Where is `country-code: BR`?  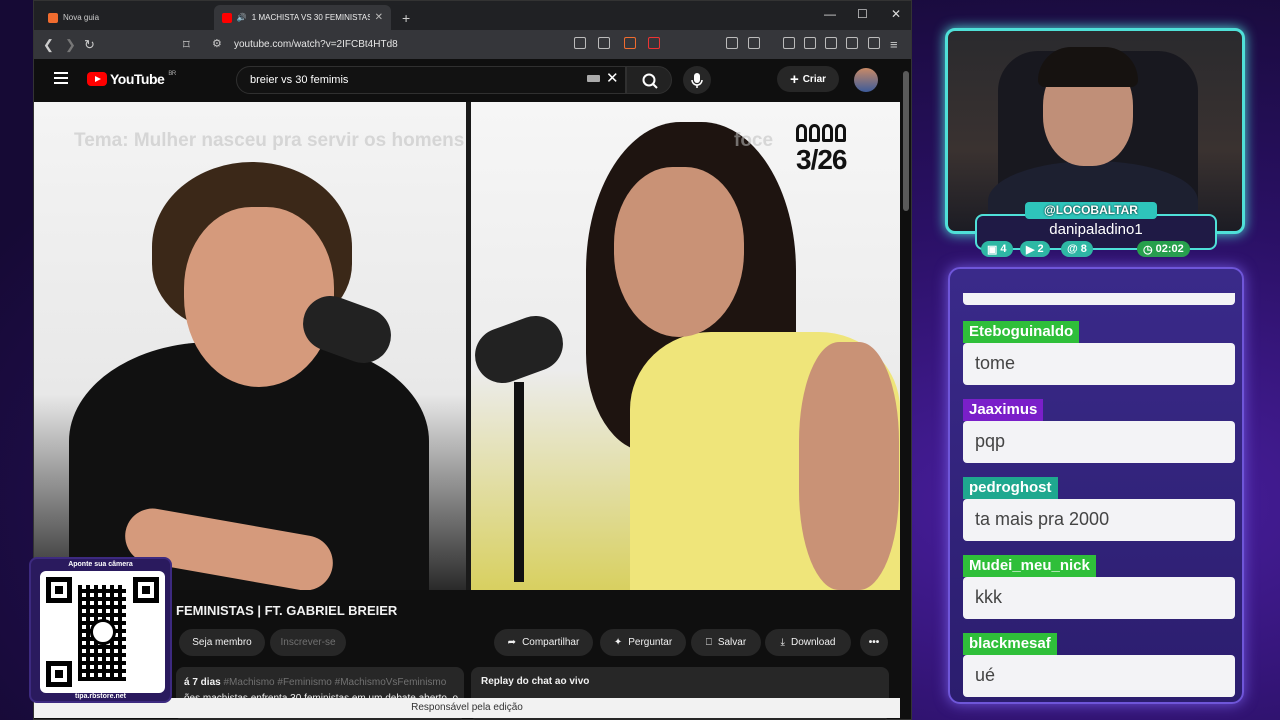 country-code: BR is located at coordinates (172, 74).